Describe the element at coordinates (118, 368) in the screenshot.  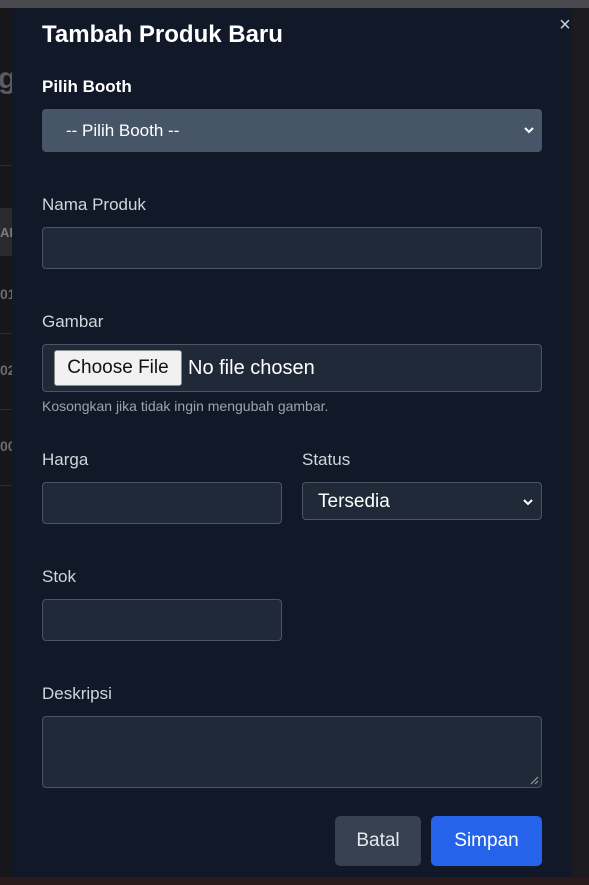
I see `choose-file-button: Choose File` at that location.